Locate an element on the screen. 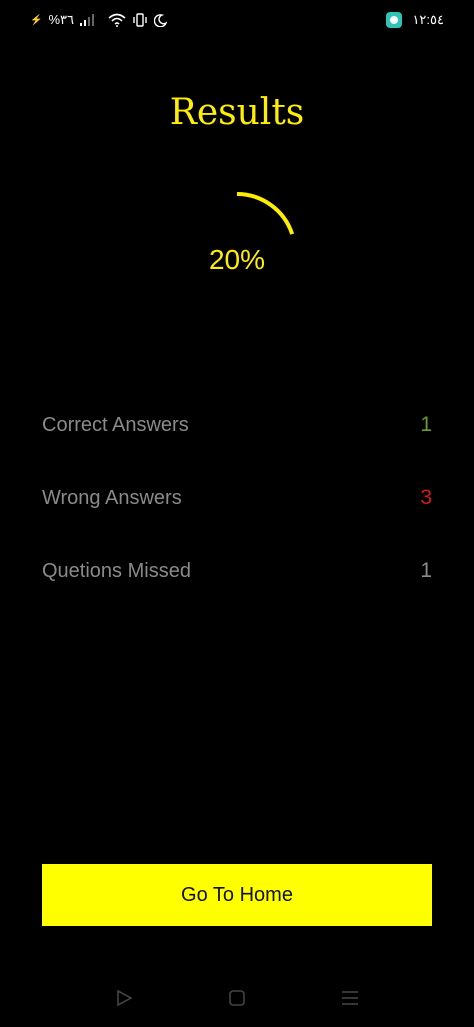 This screenshot has width=474, height=1027. stat-row-correct: Correct Answers 1 is located at coordinates (237, 425).